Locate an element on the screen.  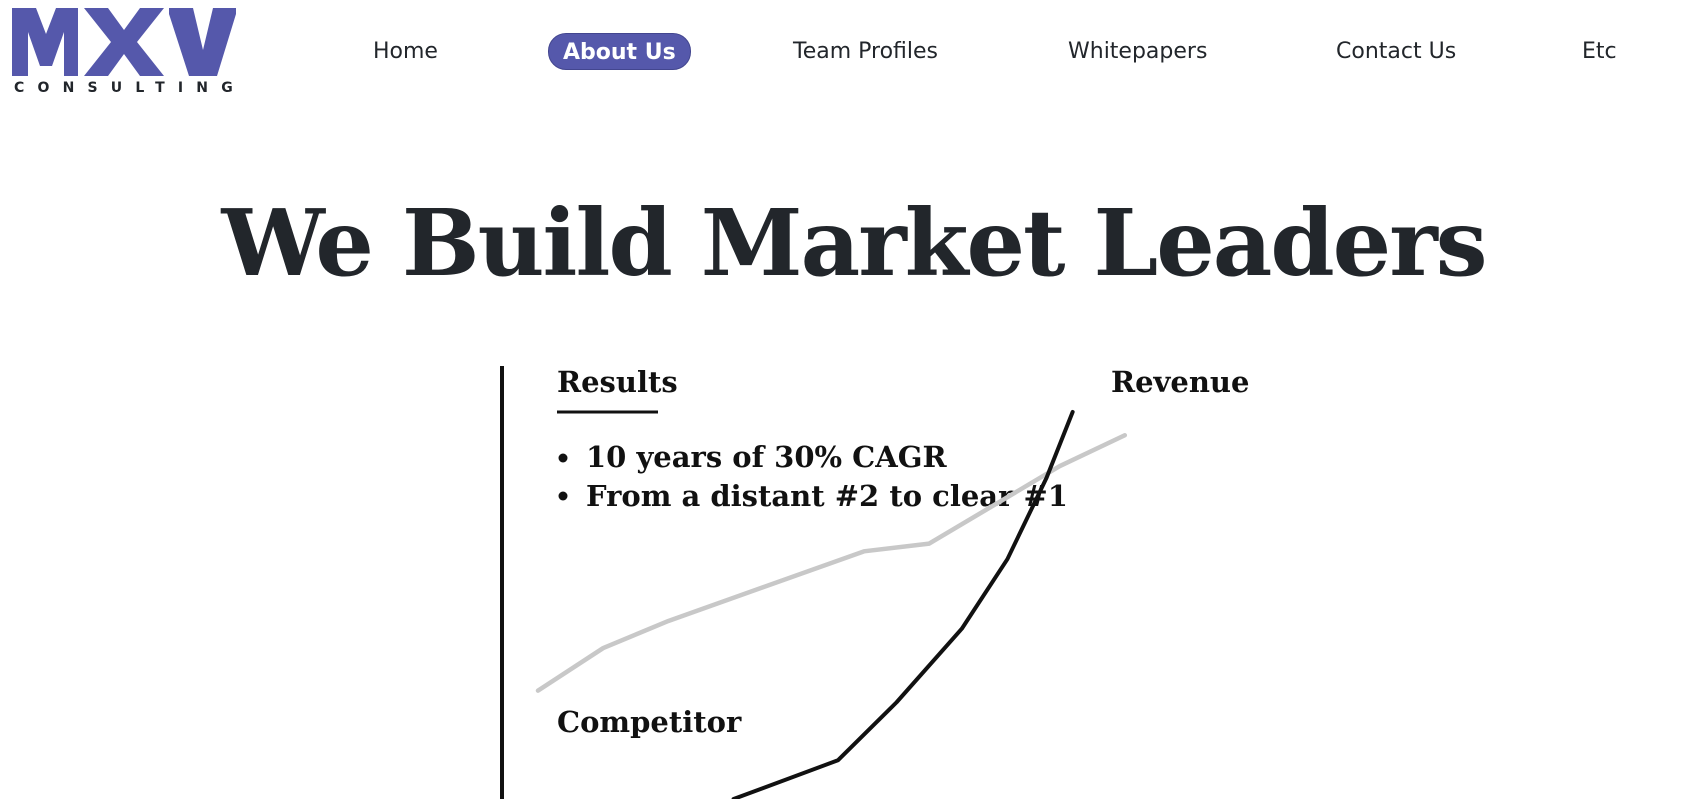
chart-bullet-1: 10 years of 30% CAGR is located at coordinates (767, 457).